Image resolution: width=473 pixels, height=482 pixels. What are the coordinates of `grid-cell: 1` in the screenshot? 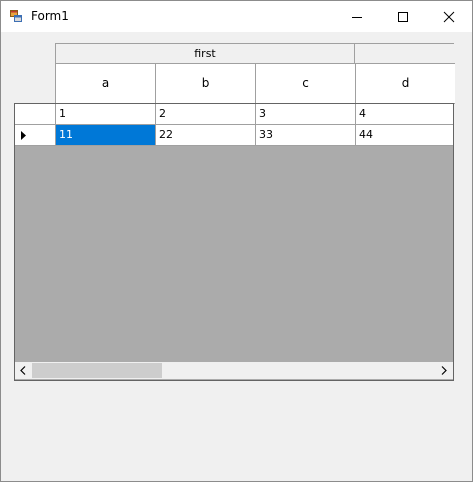 It's located at (106, 114).